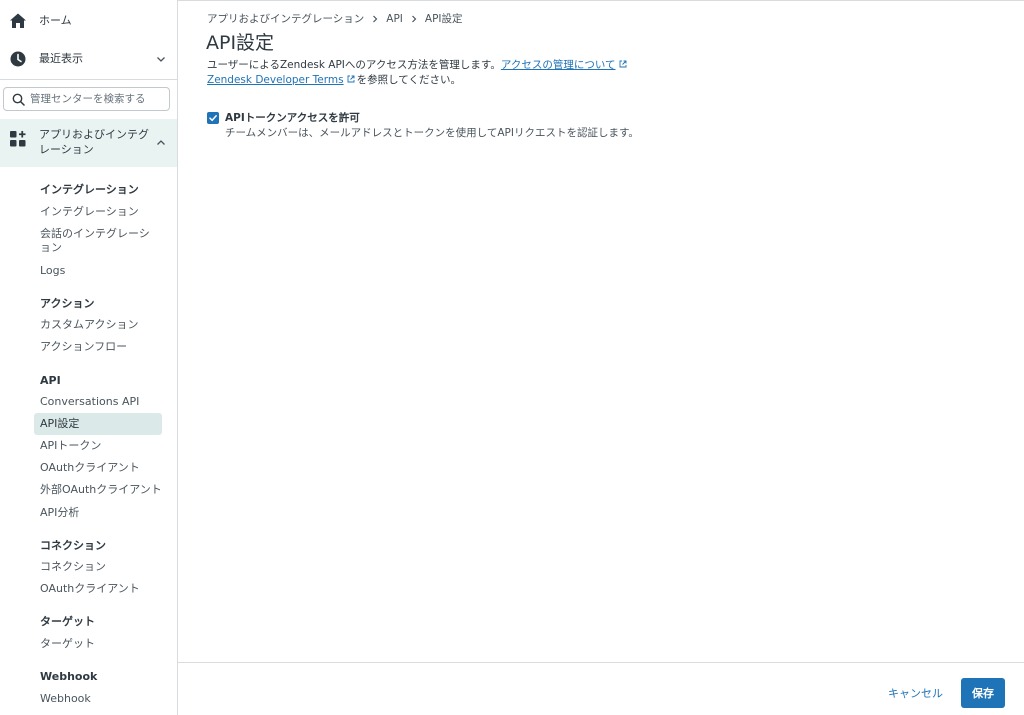  I want to click on section-title-connections: コネクション, so click(73, 545).